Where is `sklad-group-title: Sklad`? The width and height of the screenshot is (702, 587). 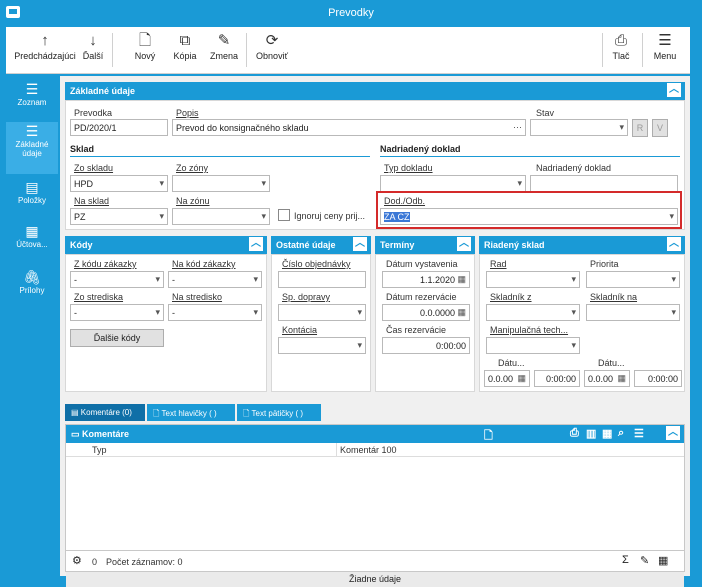
sklad-group-title: Sklad is located at coordinates (220, 150).